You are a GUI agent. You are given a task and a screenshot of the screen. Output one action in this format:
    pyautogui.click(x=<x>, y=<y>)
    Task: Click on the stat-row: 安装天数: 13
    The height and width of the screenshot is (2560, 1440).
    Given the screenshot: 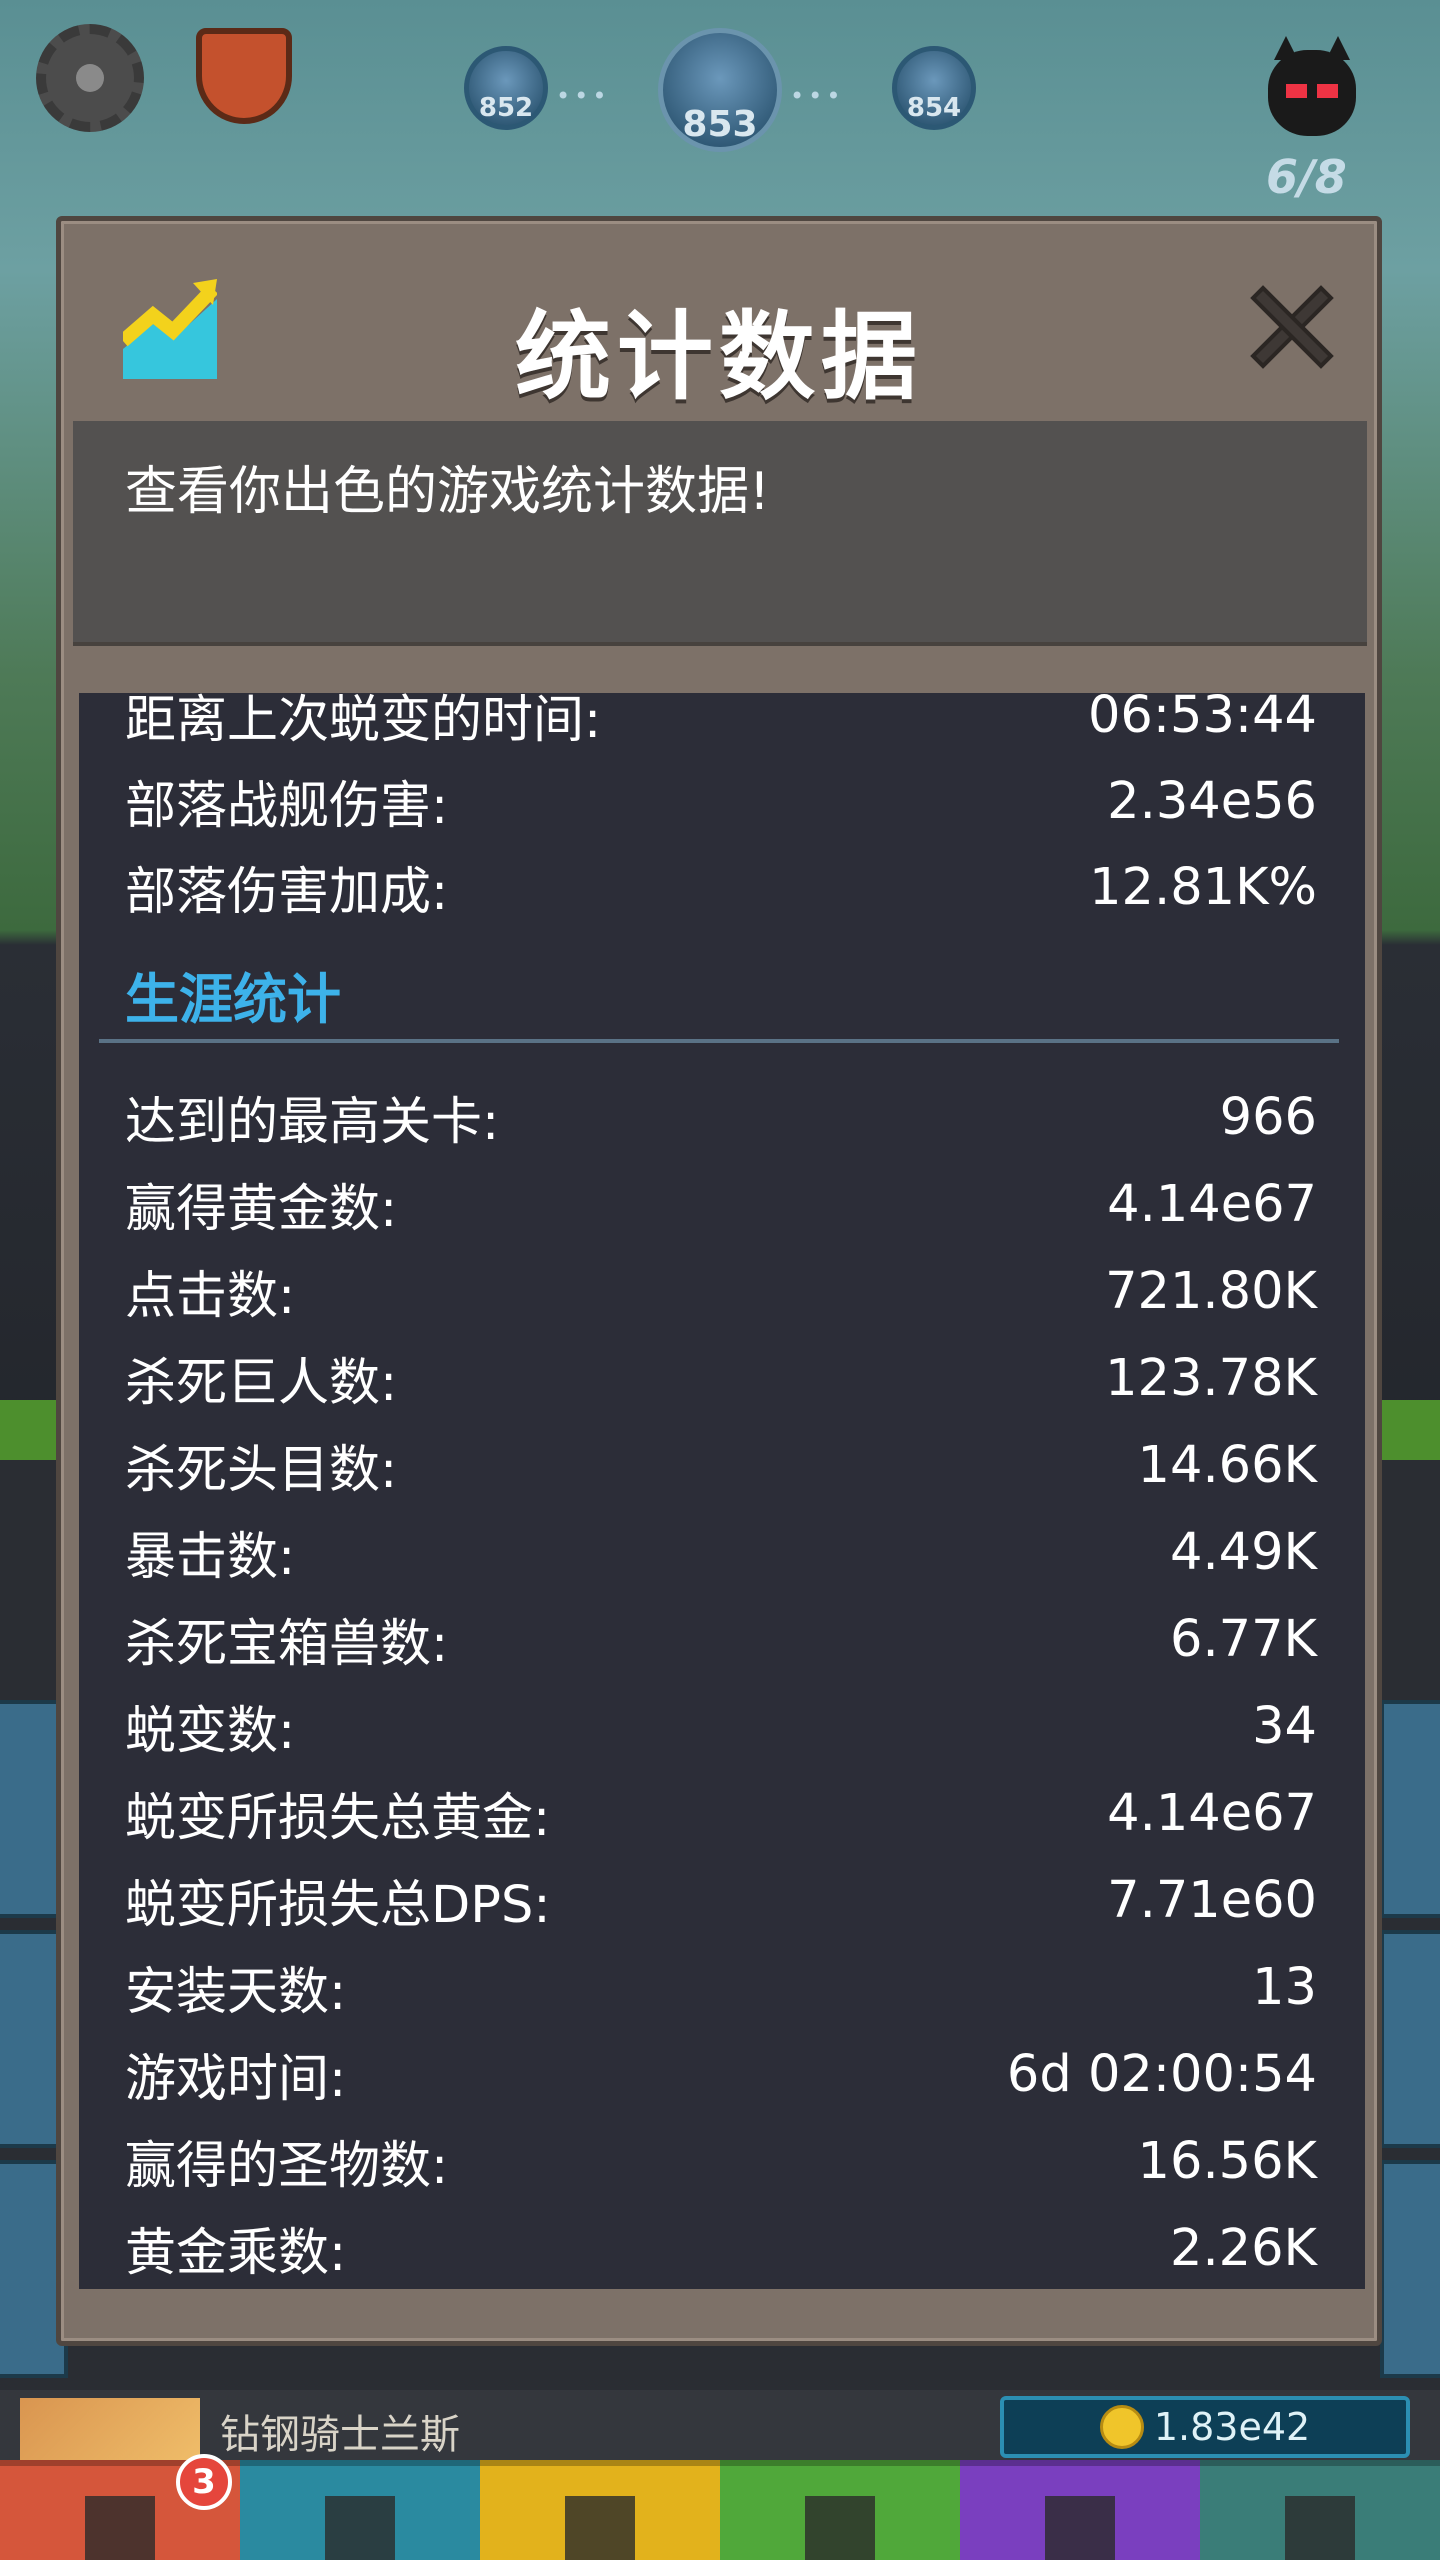 What is the action you would take?
    pyautogui.click(x=721, y=1987)
    